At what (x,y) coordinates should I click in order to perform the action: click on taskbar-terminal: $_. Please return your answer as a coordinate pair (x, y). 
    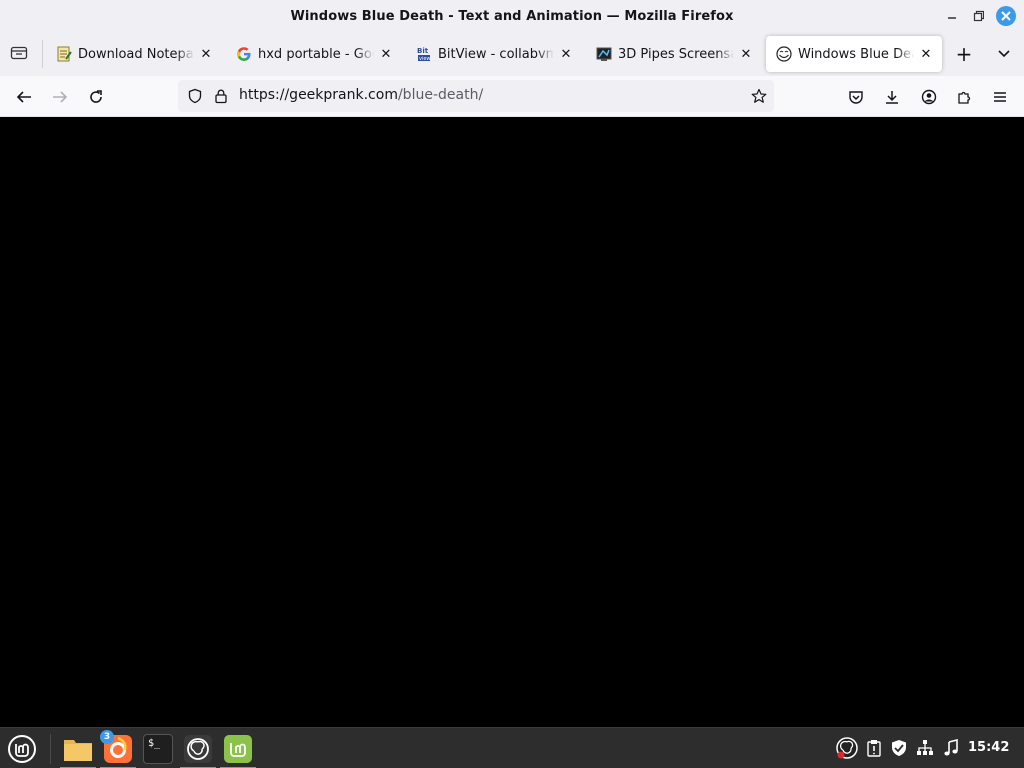
    Looking at the image, I should click on (158, 749).